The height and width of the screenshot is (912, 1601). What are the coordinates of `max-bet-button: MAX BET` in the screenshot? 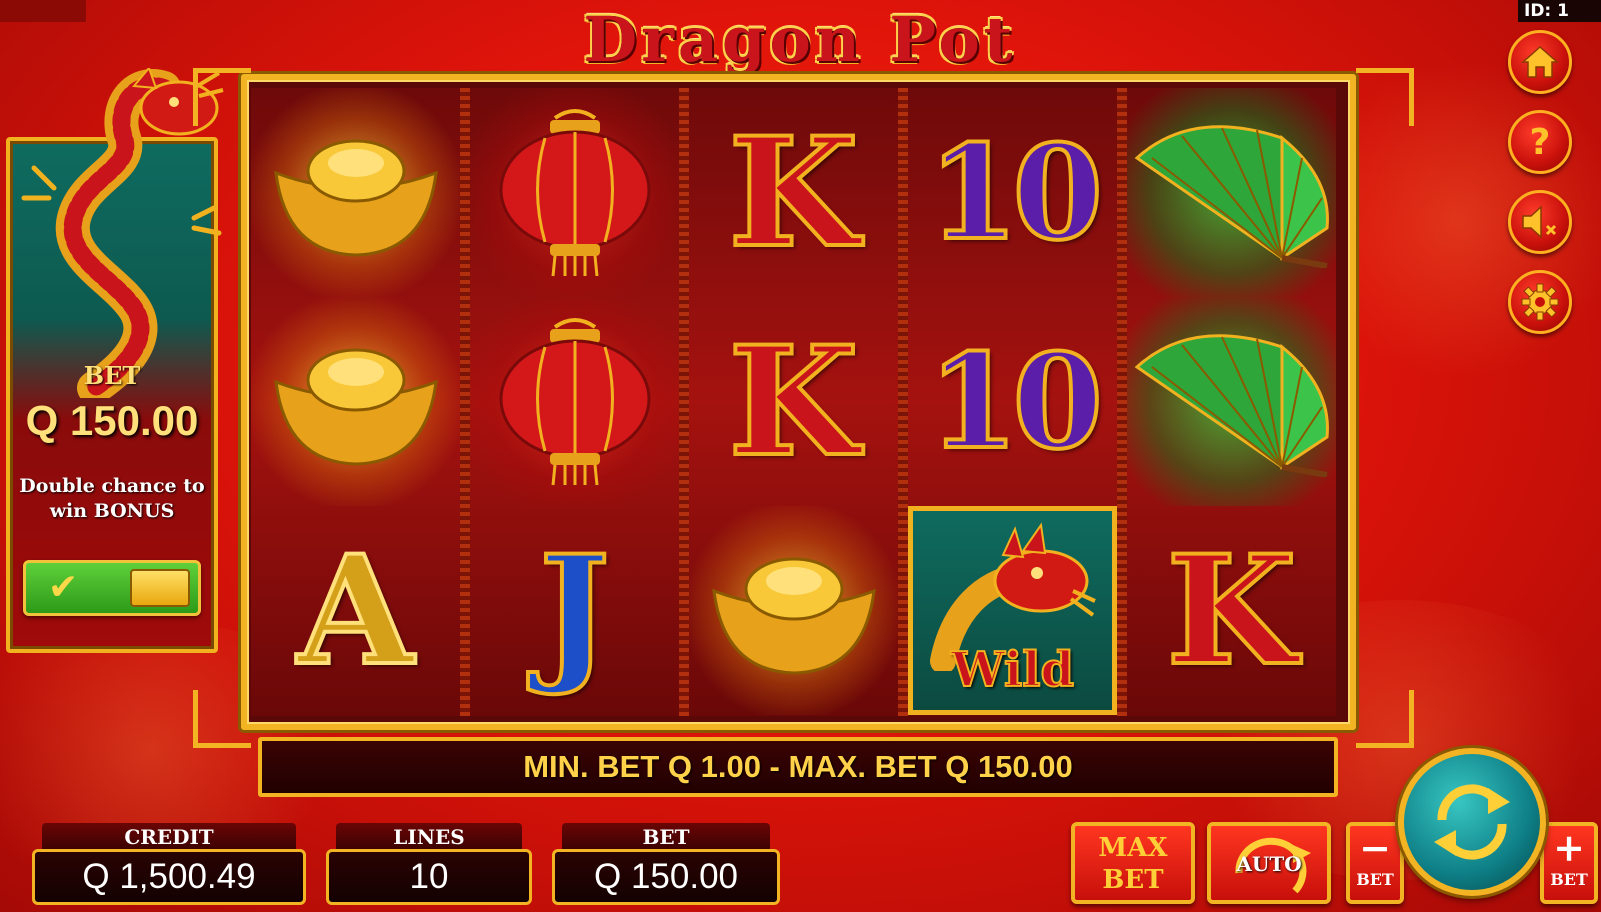 It's located at (1133, 863).